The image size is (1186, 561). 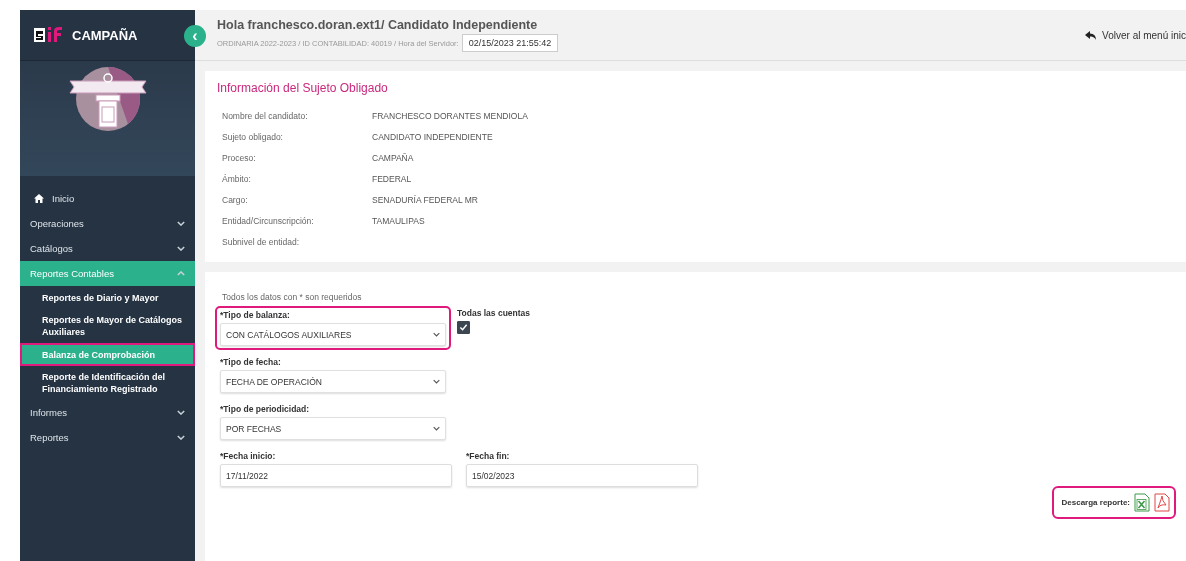 I want to click on info-label: Proceso:, so click(x=239, y=157).